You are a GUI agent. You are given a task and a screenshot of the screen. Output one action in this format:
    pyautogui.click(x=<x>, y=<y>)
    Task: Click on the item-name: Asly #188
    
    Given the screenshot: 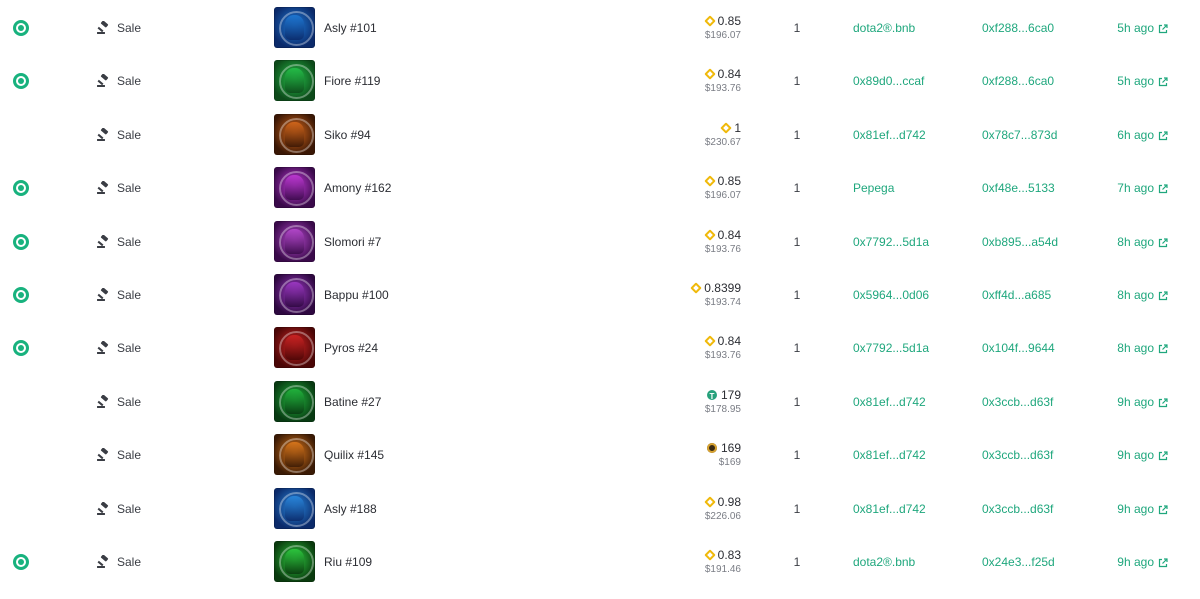 What is the action you would take?
    pyautogui.click(x=350, y=509)
    